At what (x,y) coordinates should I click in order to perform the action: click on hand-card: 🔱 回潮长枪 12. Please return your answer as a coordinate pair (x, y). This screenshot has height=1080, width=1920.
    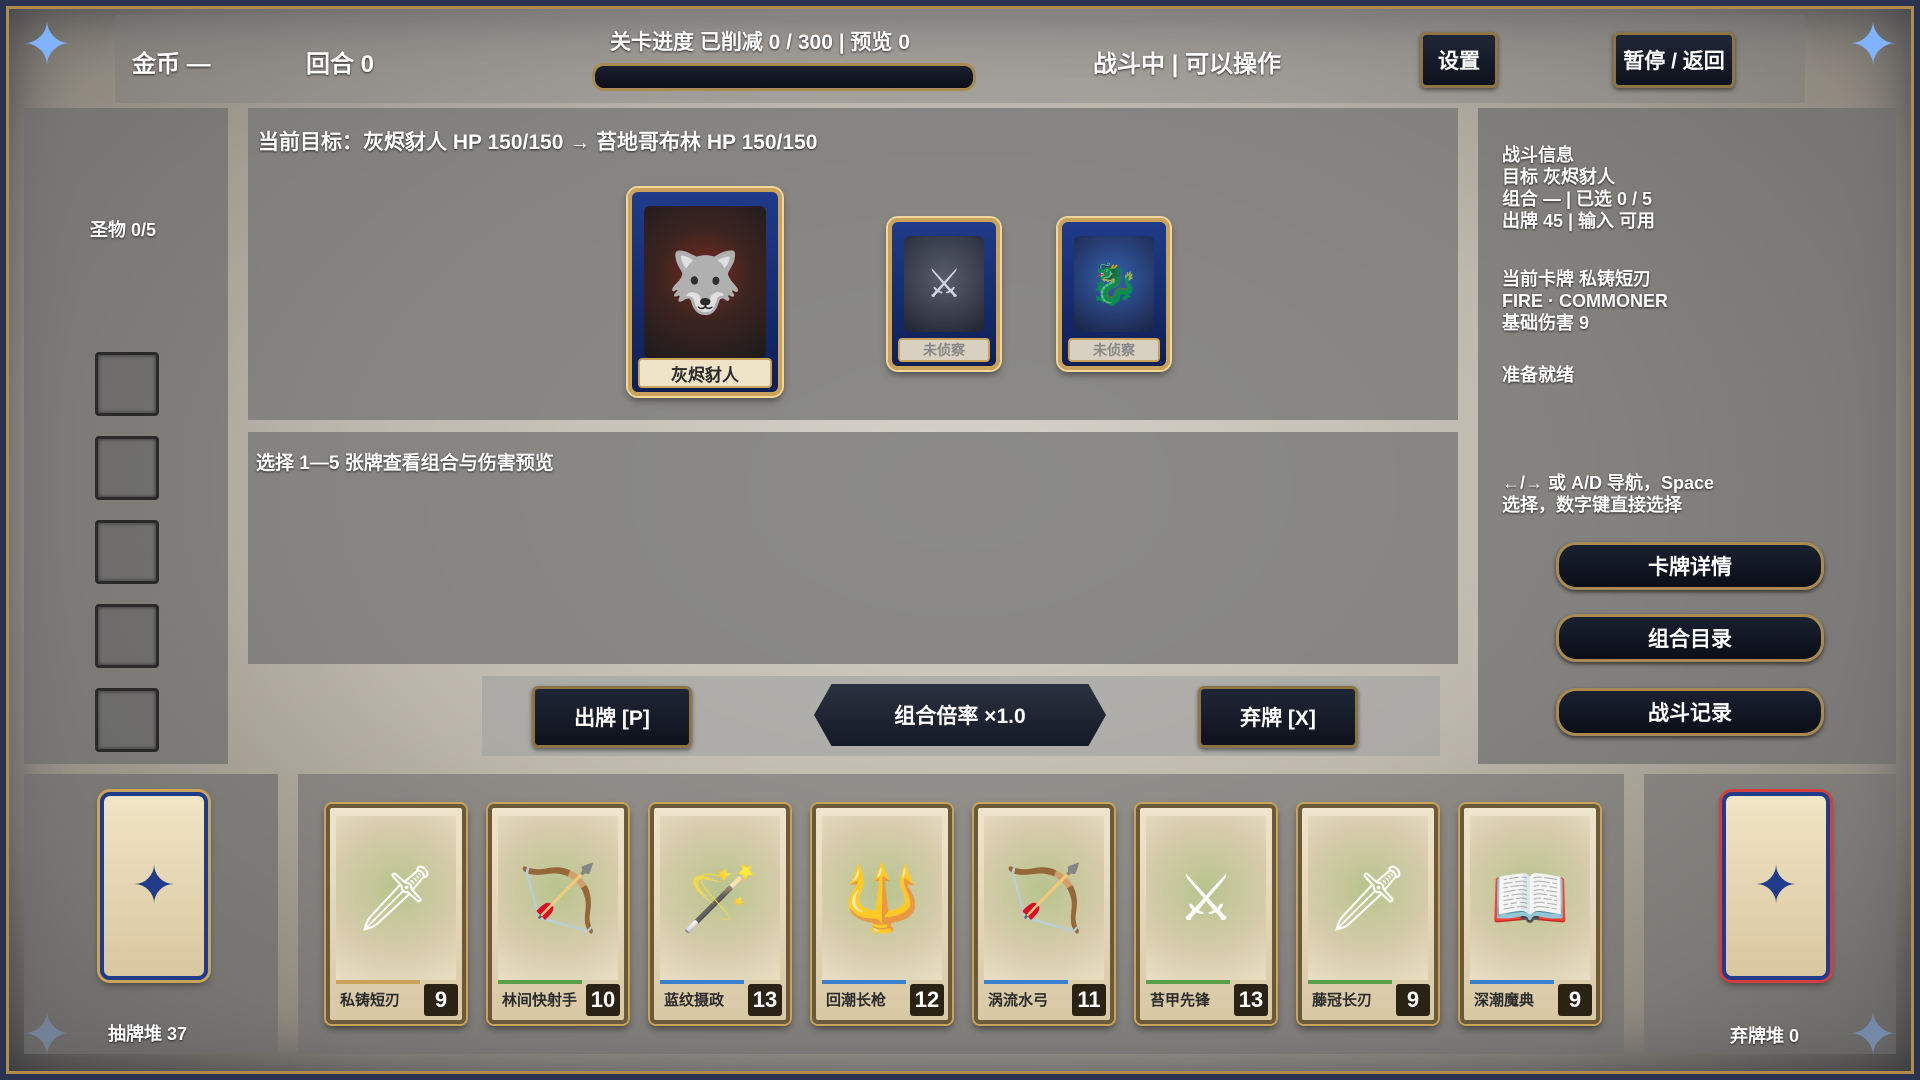
    Looking at the image, I should click on (882, 914).